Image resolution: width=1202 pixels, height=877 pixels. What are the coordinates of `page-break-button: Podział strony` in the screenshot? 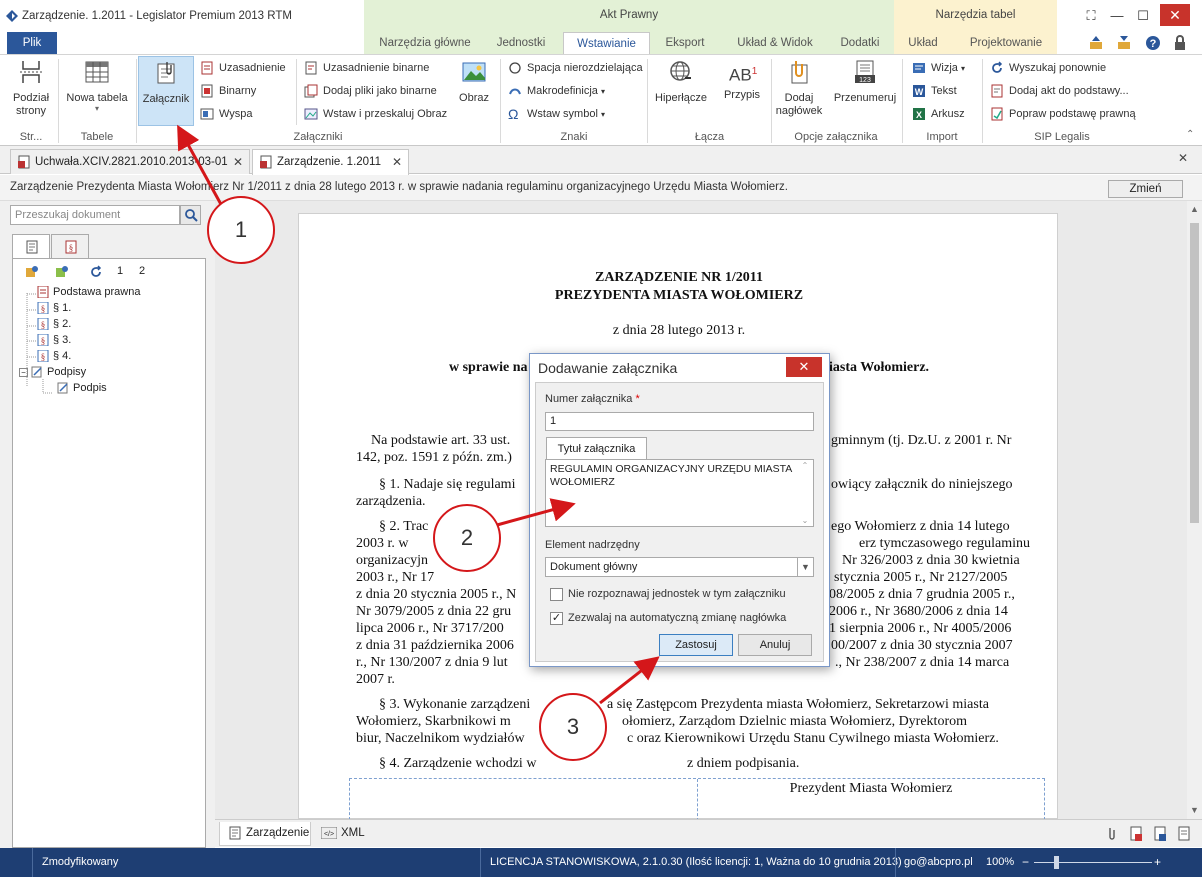 It's located at (31, 88).